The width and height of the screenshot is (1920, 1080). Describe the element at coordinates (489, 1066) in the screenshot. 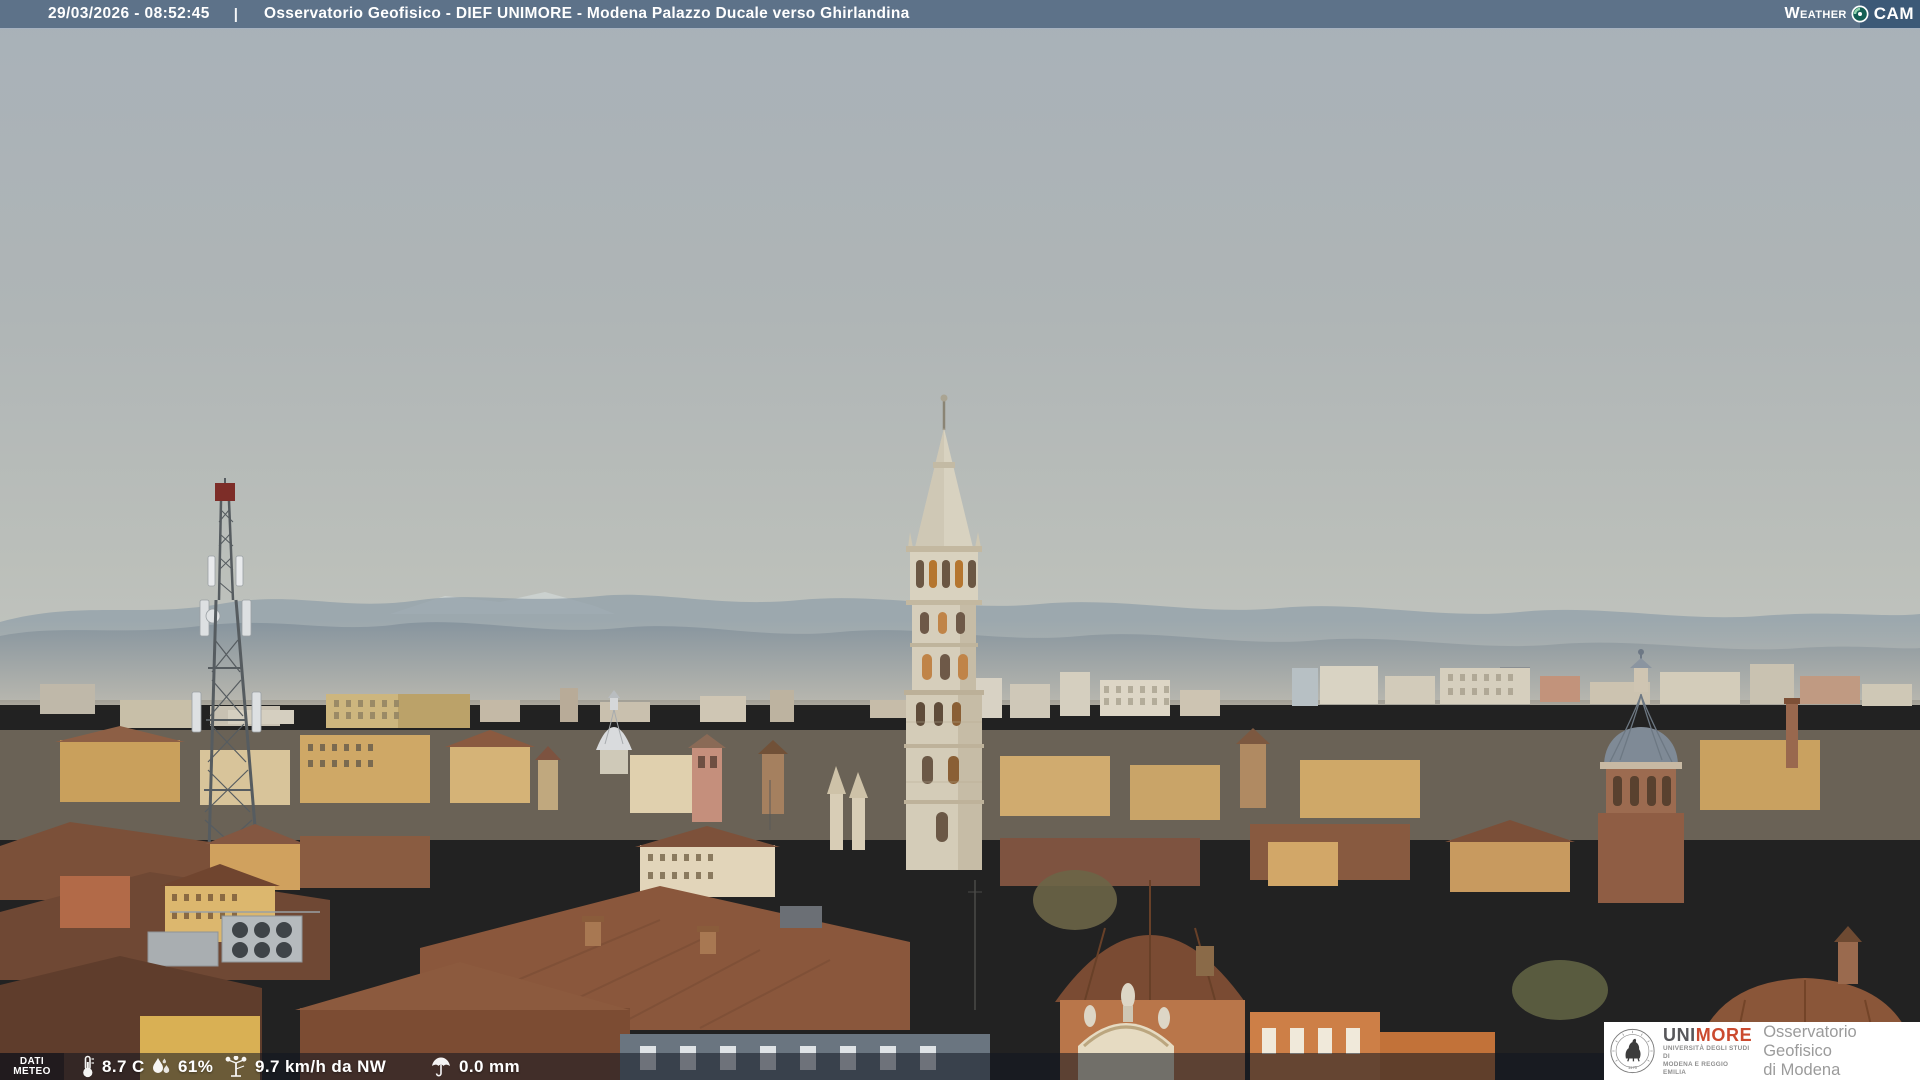

I see `rain-value: 0.0 mm` at that location.